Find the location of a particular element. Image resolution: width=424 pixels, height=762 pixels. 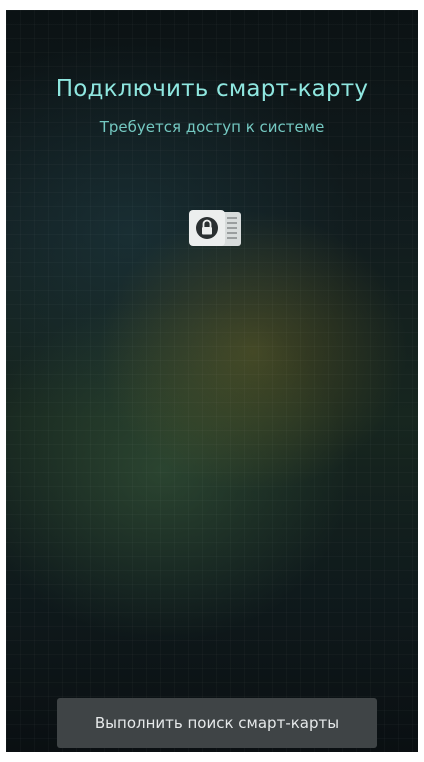

page-subtitle: Требуется доступ к системе is located at coordinates (212, 127).